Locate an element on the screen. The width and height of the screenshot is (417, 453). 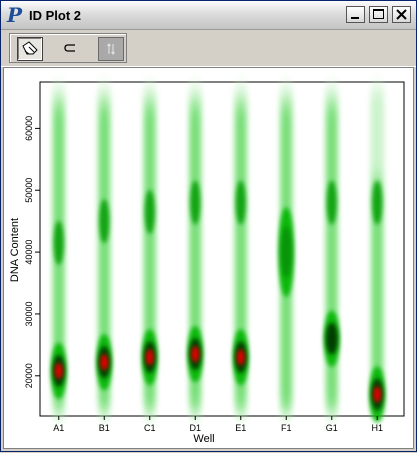
x-tick-label-B1: B1 is located at coordinates (104, 428).